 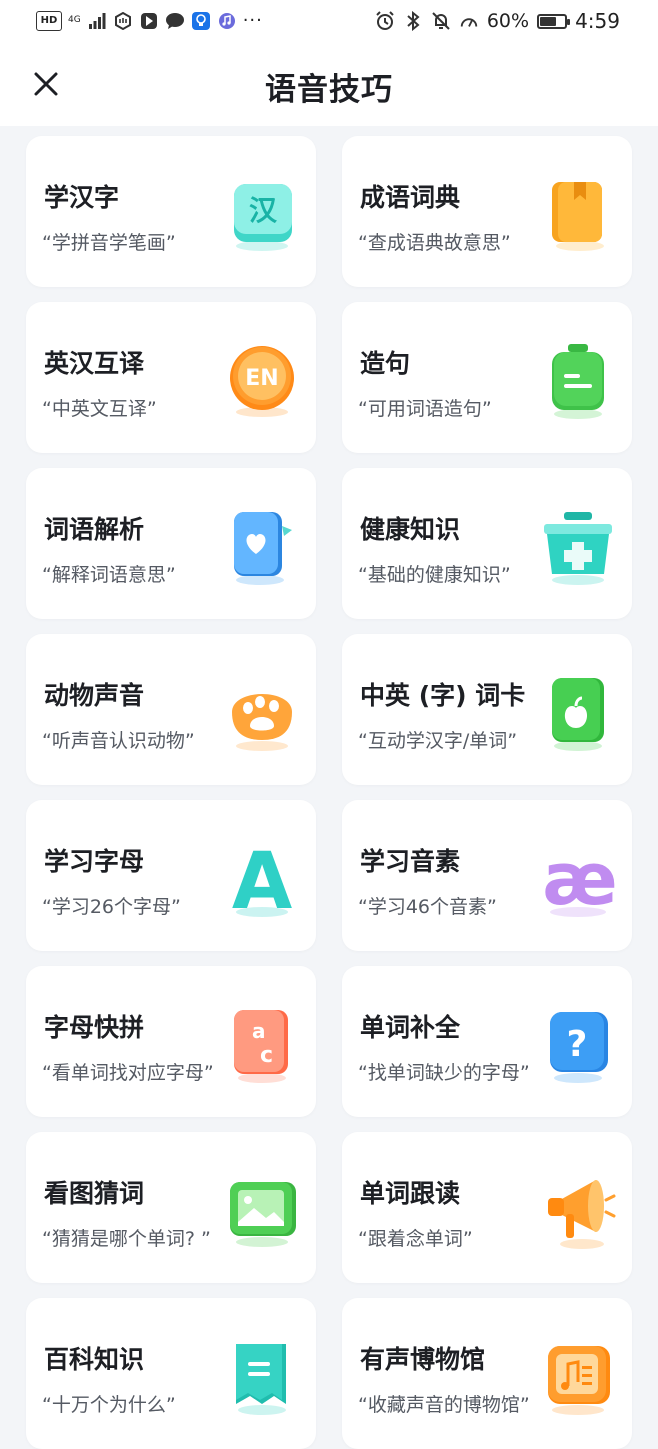 I want to click on feature-title: 成语词典, so click(x=410, y=197).